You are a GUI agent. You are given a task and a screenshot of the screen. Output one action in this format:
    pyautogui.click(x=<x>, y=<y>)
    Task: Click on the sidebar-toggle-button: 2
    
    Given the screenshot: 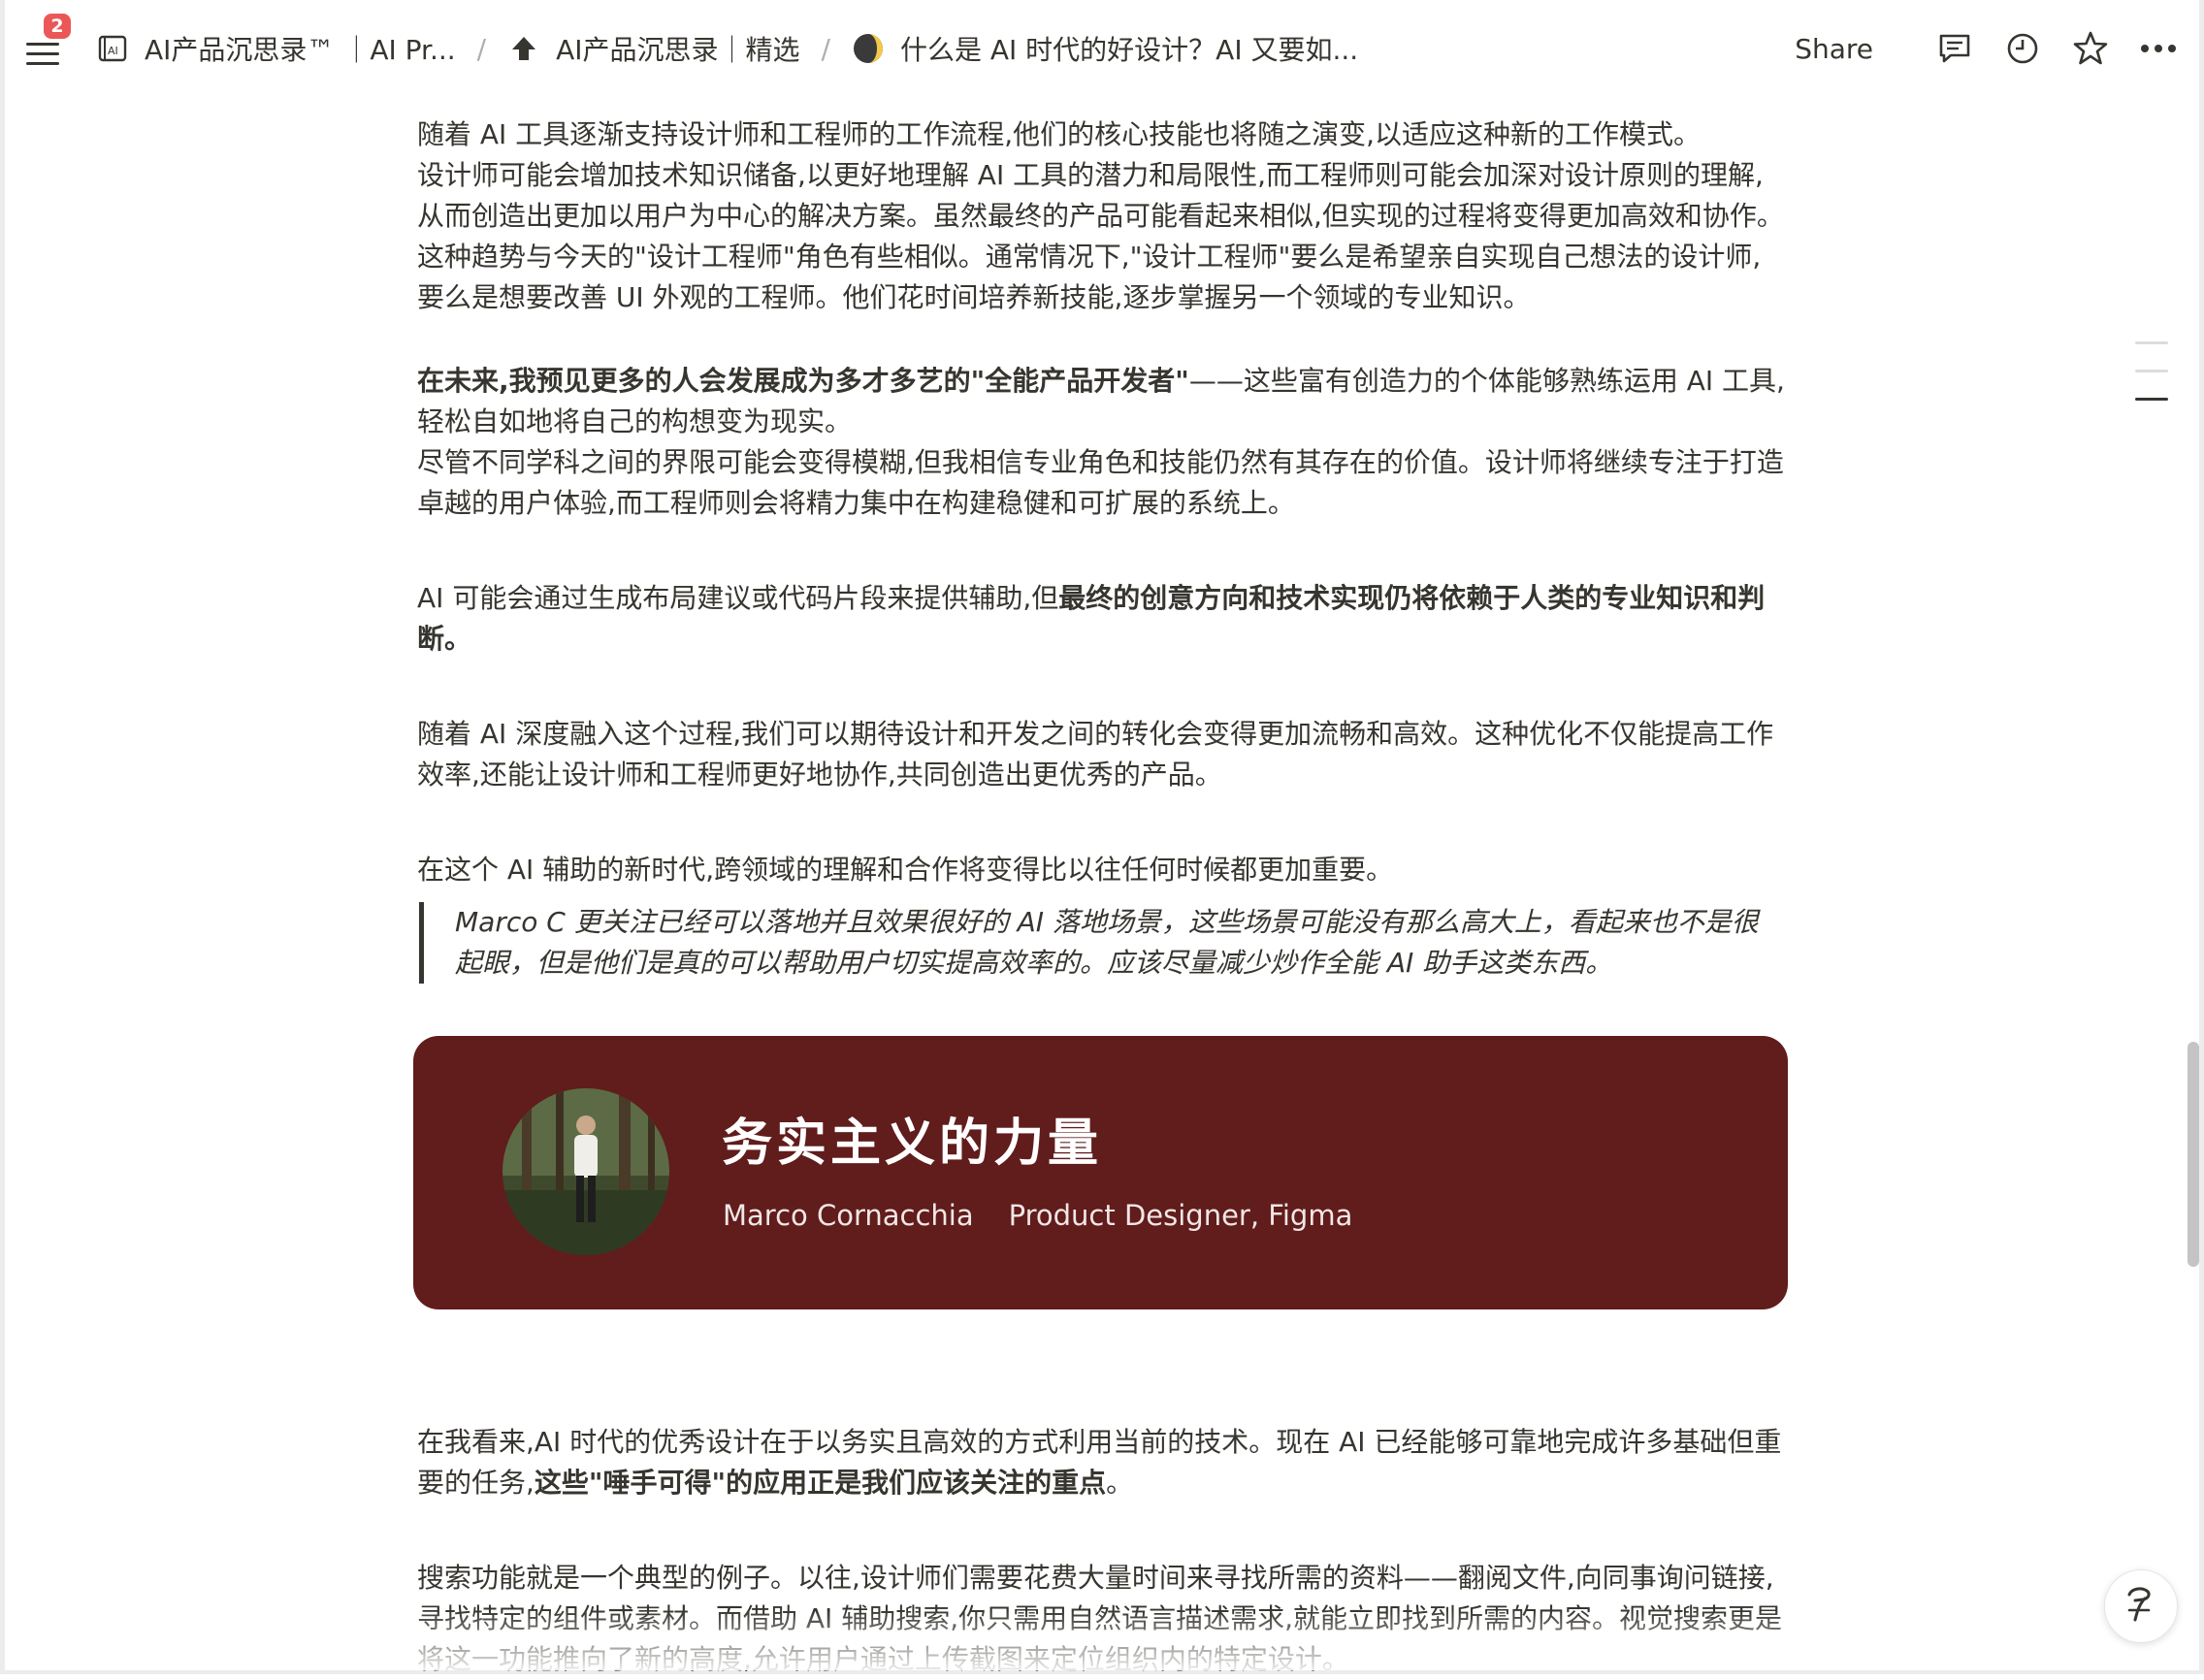 What is the action you would take?
    pyautogui.click(x=49, y=40)
    